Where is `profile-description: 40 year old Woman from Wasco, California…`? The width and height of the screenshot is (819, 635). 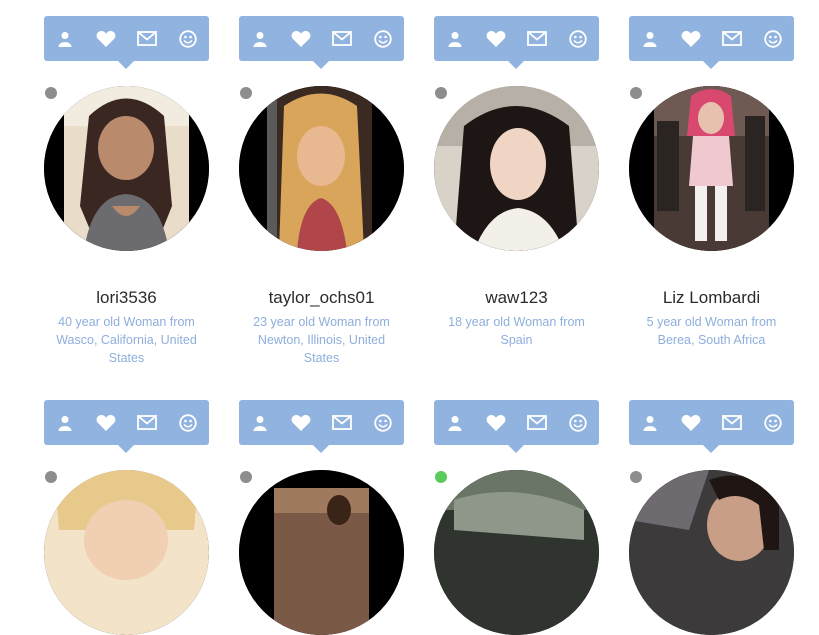 profile-description: 40 year old Woman from Wasco, California… is located at coordinates (126, 340).